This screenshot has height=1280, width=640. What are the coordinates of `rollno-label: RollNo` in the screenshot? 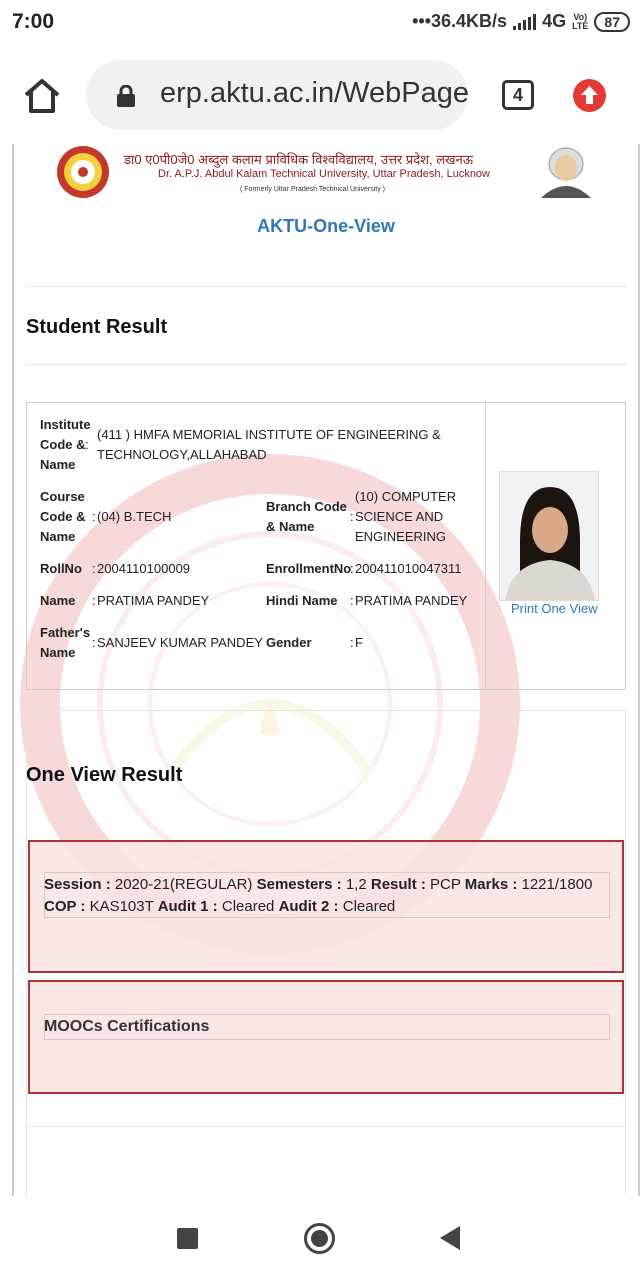 It's located at (61, 568).